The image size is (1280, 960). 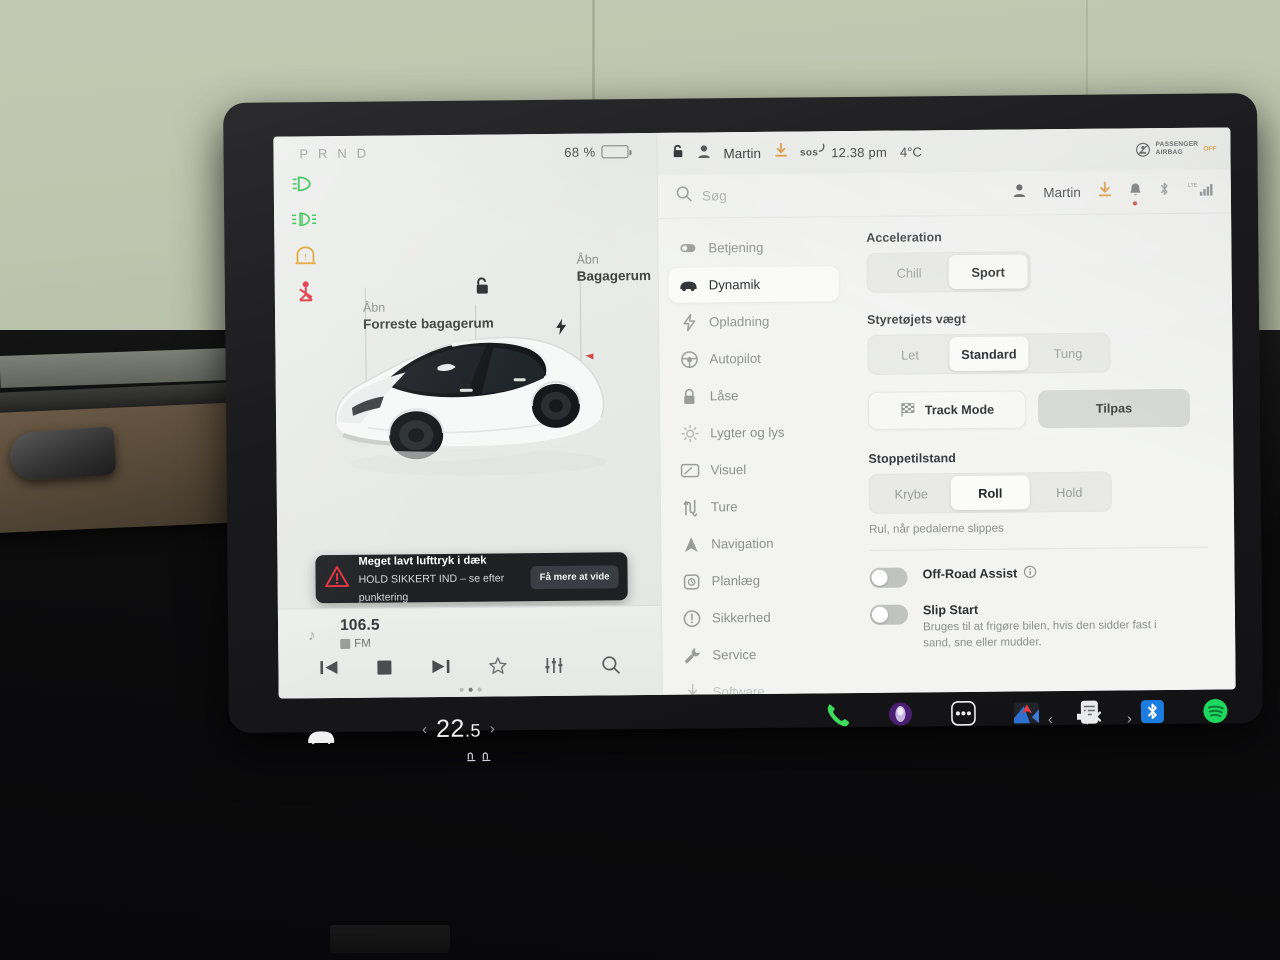 What do you see at coordinates (754, 358) in the screenshot?
I see `menu-item-autopilot: Autopilot` at bounding box center [754, 358].